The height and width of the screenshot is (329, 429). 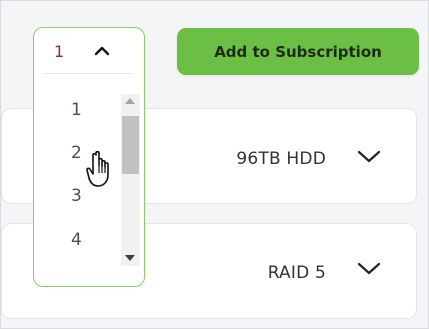 I want to click on divider, so click(x=88, y=73).